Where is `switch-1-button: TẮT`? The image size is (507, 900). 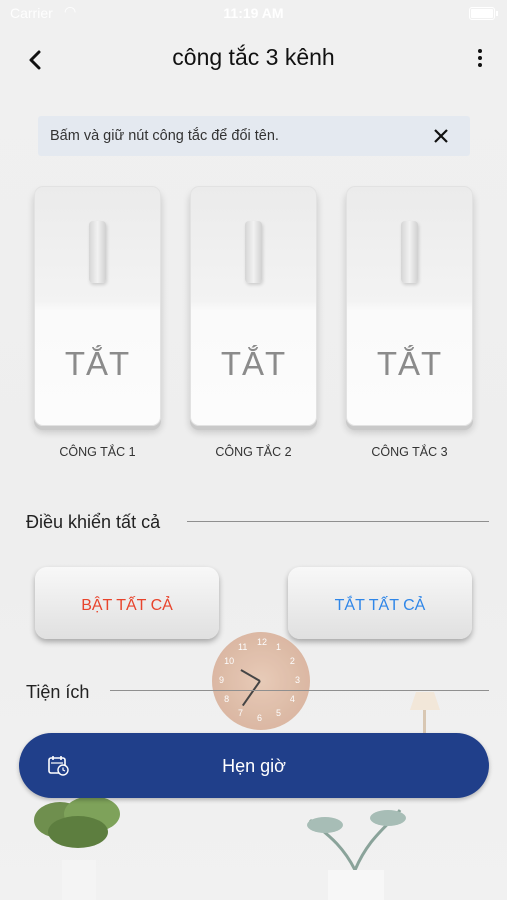
switch-1-button: TẮT is located at coordinates (97, 306).